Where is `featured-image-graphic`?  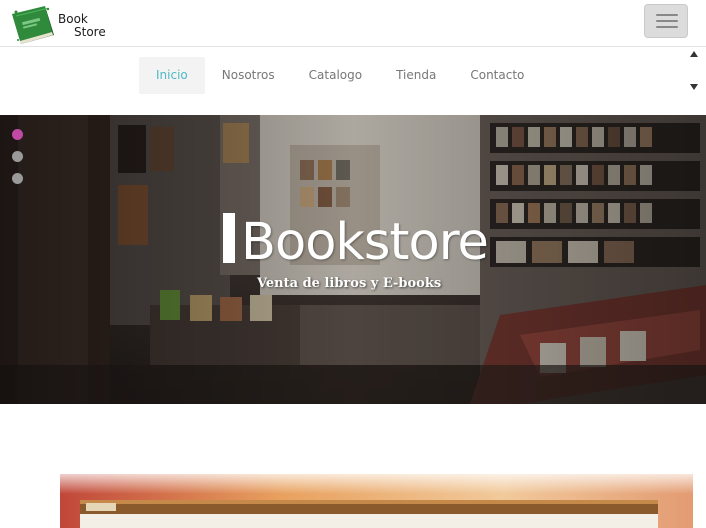
featured-image-graphic is located at coordinates (376, 501).